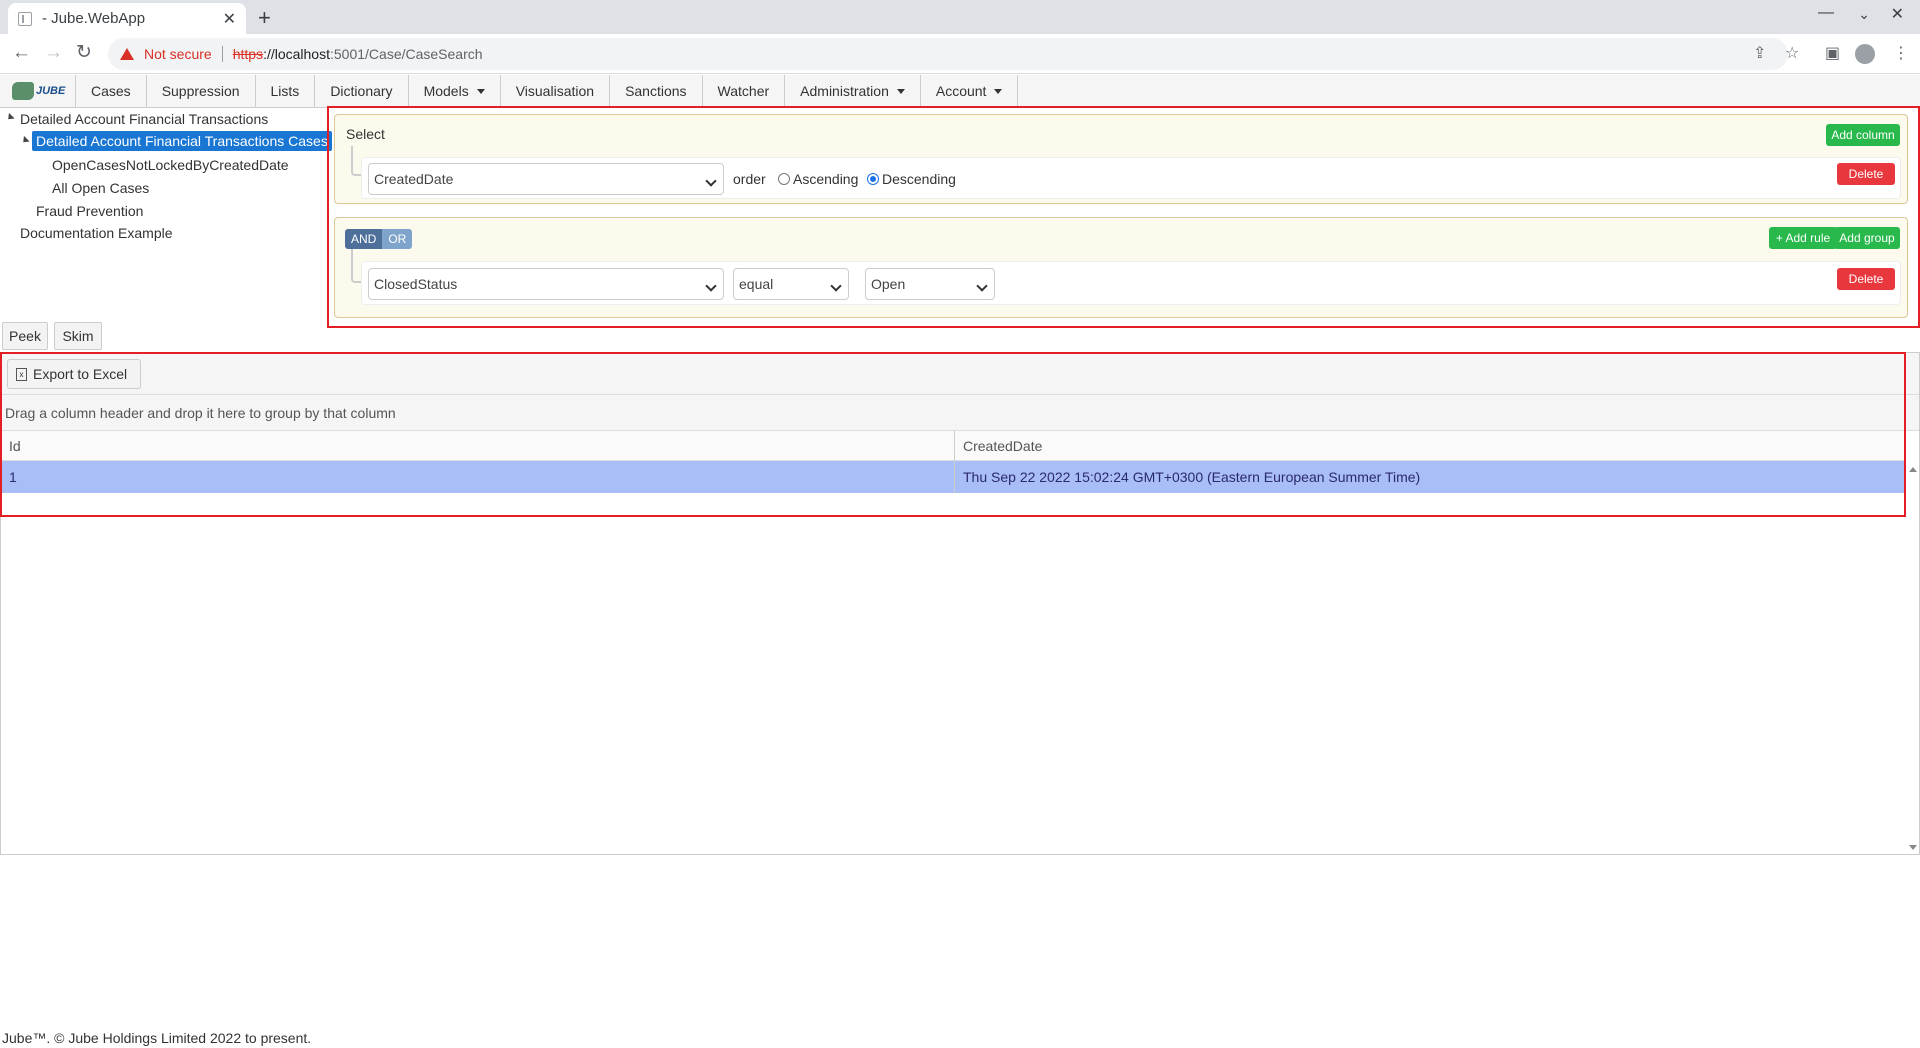  I want to click on menu-label: Suppression, so click(200, 91).